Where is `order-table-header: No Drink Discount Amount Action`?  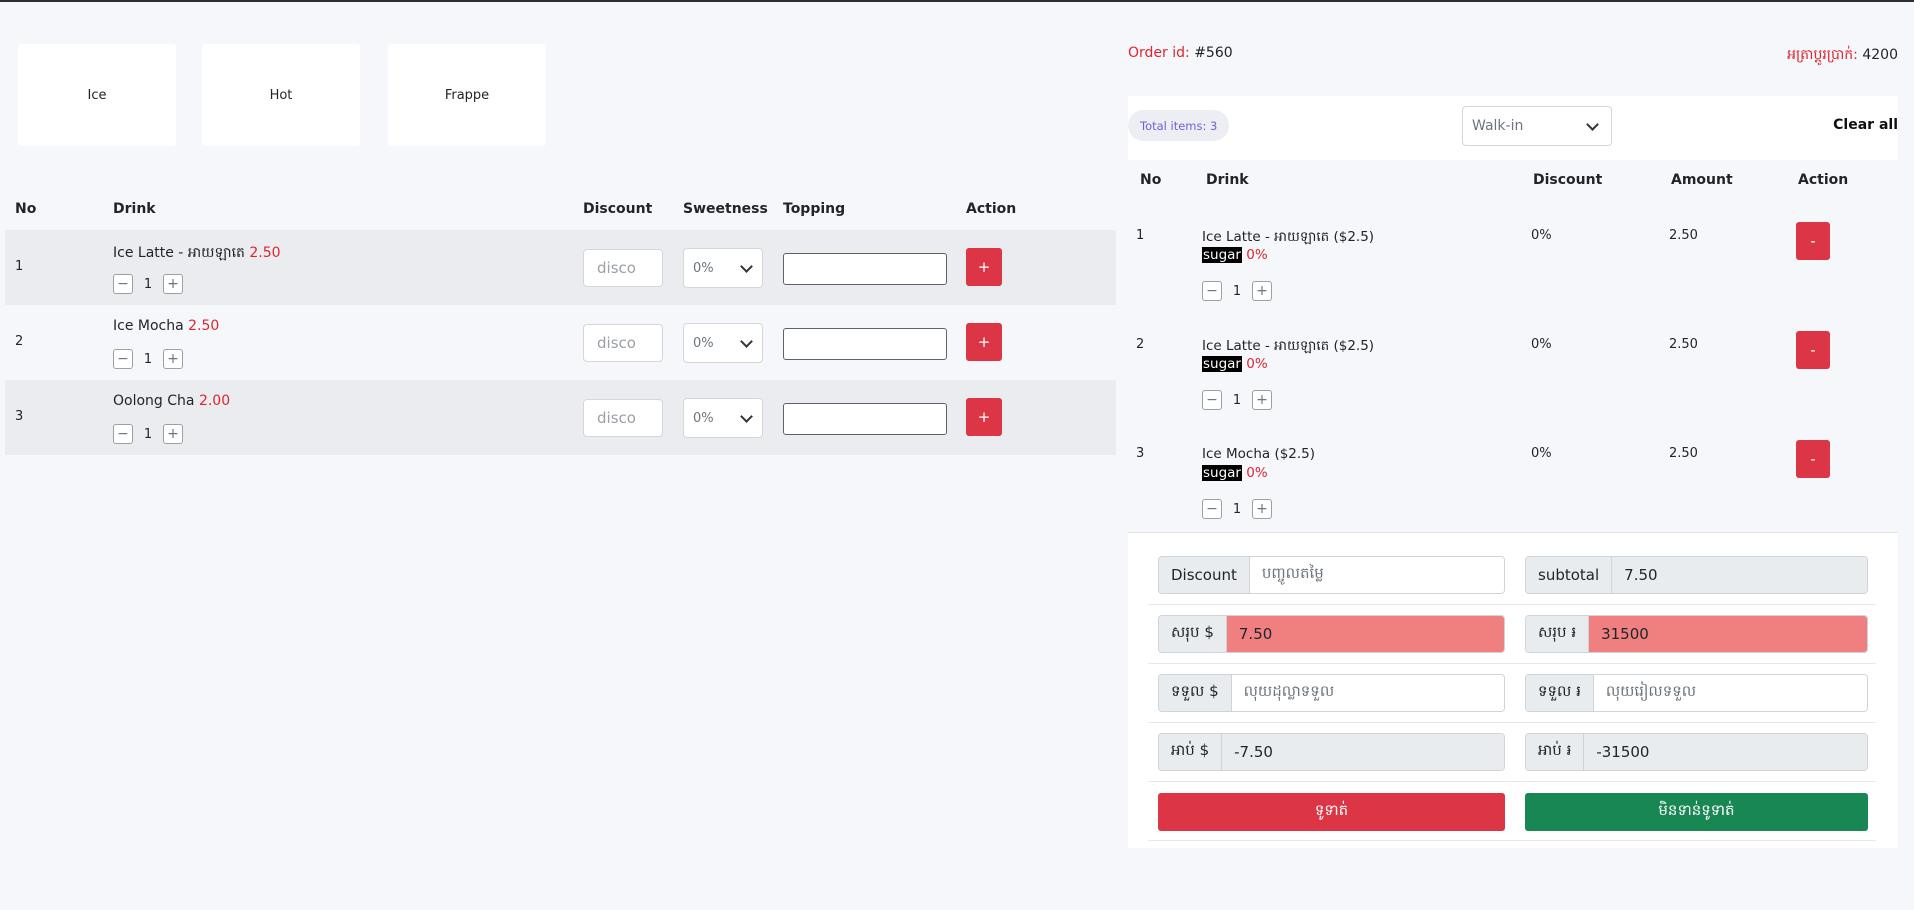
order-table-header: No Drink Discount Amount Action is located at coordinates (1513, 182).